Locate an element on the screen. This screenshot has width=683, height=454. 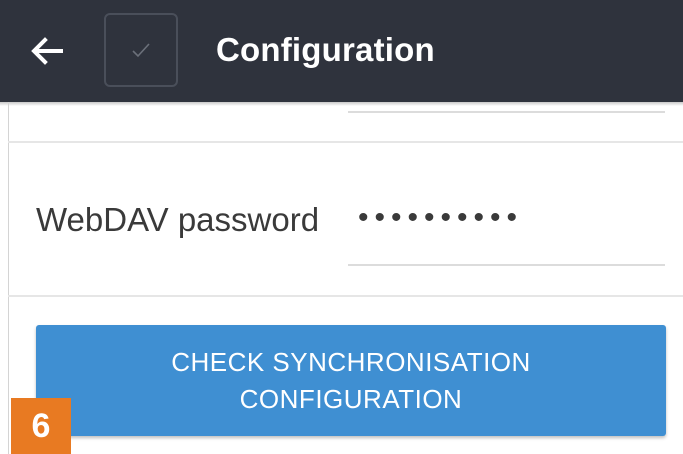
check-sync-button-label: CHECK SYNCHRONISATION CONFIGURATION is located at coordinates (351, 380).